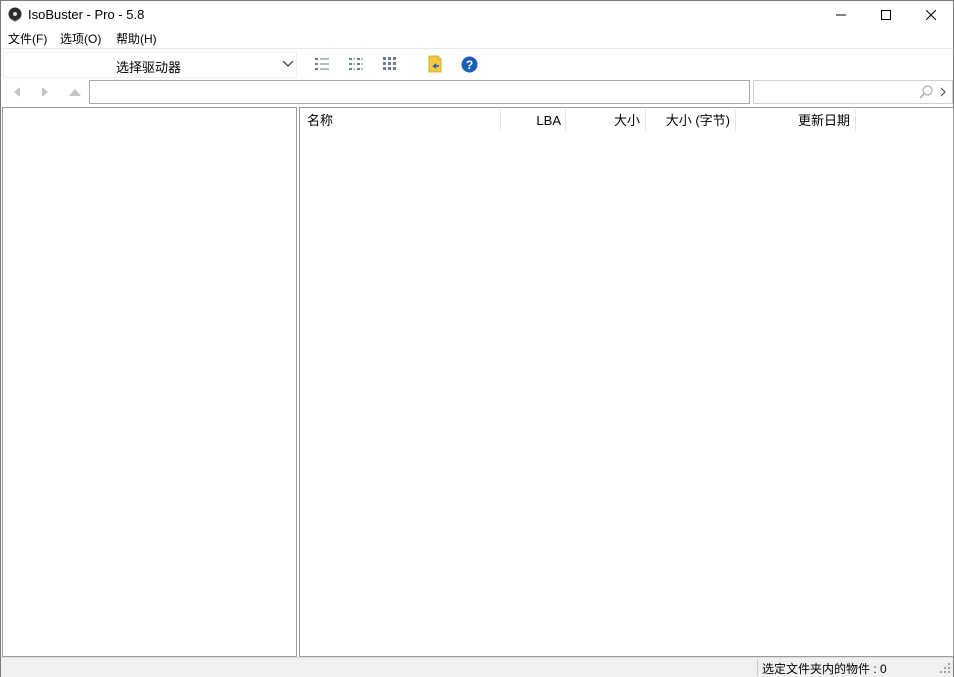  Describe the element at coordinates (15, 14) in the screenshot. I see `isobuster-app-icon` at that location.